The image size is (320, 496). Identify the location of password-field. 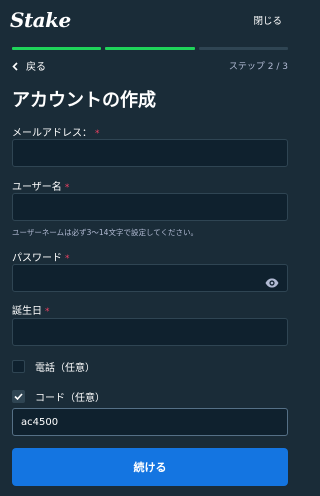
(150, 278).